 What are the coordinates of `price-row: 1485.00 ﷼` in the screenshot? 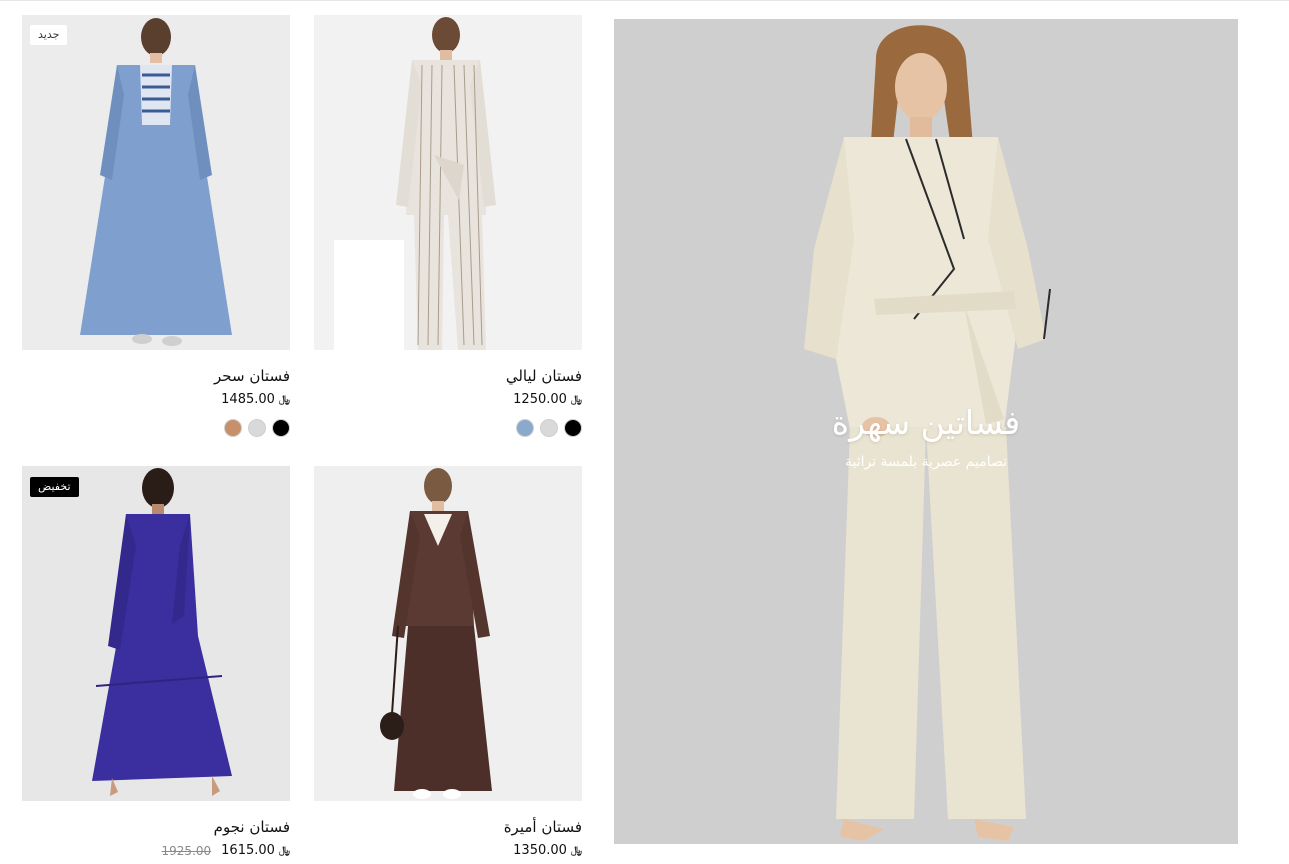 It's located at (156, 400).